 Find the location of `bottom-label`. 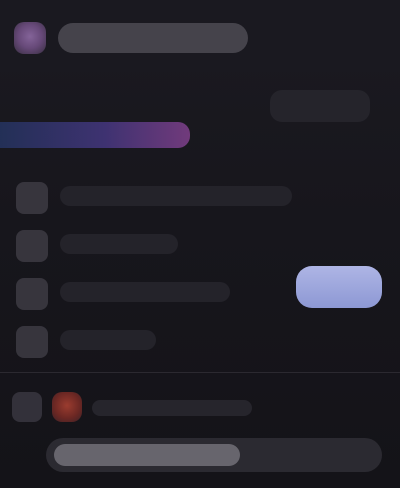

bottom-label is located at coordinates (172, 408).